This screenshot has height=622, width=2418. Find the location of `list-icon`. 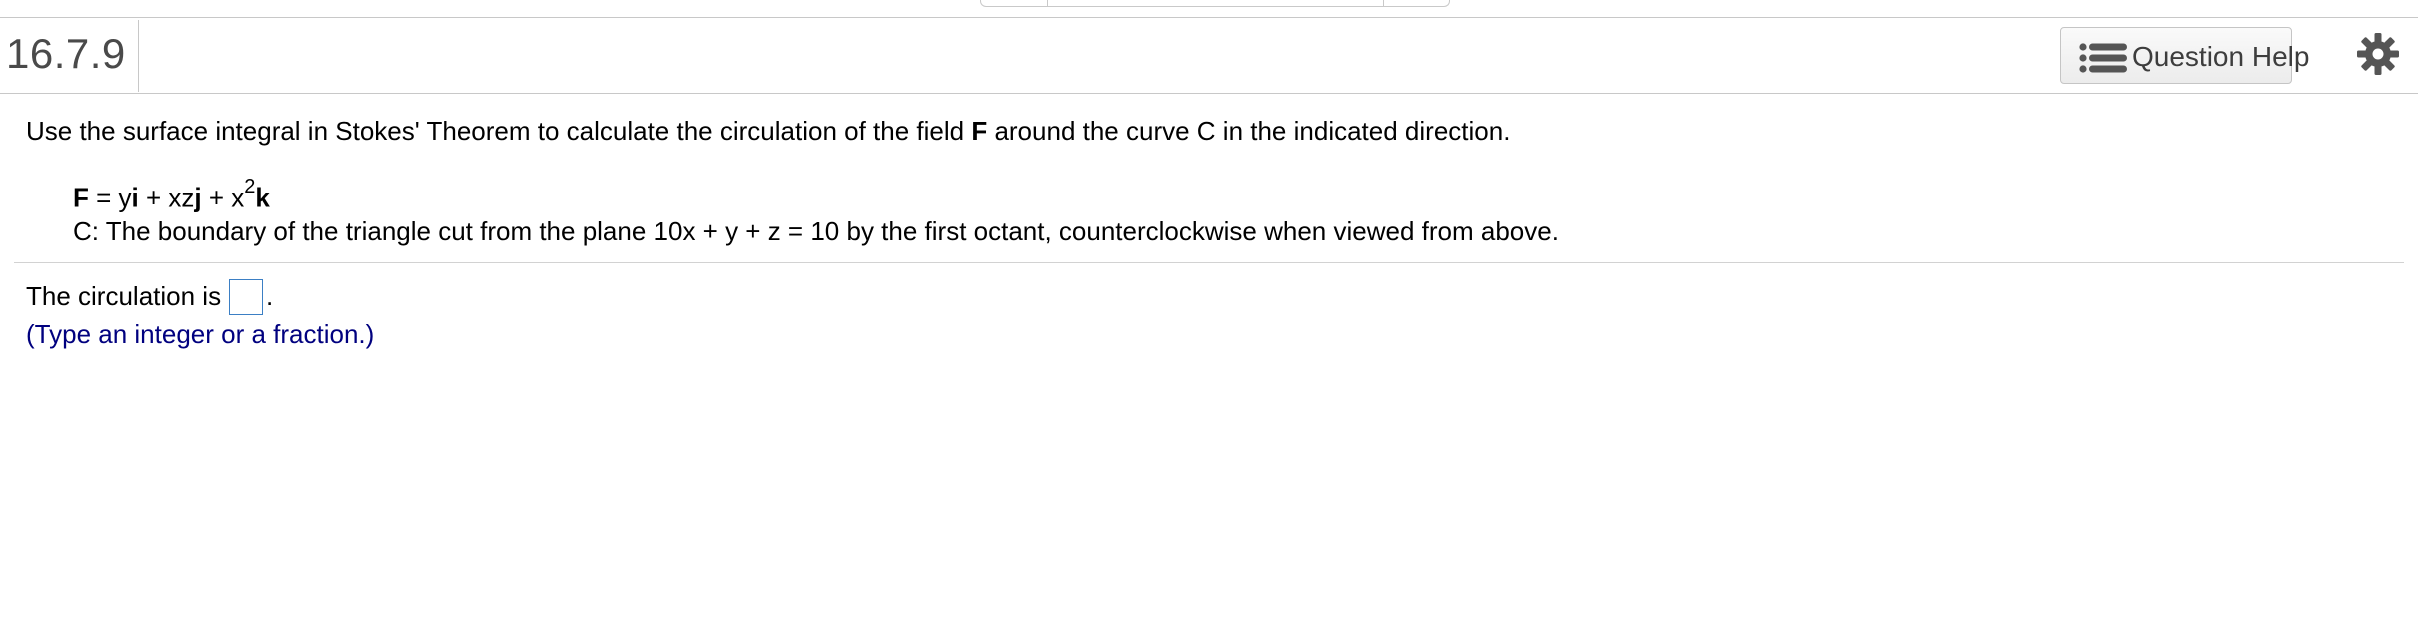

list-icon is located at coordinates (2103, 58).